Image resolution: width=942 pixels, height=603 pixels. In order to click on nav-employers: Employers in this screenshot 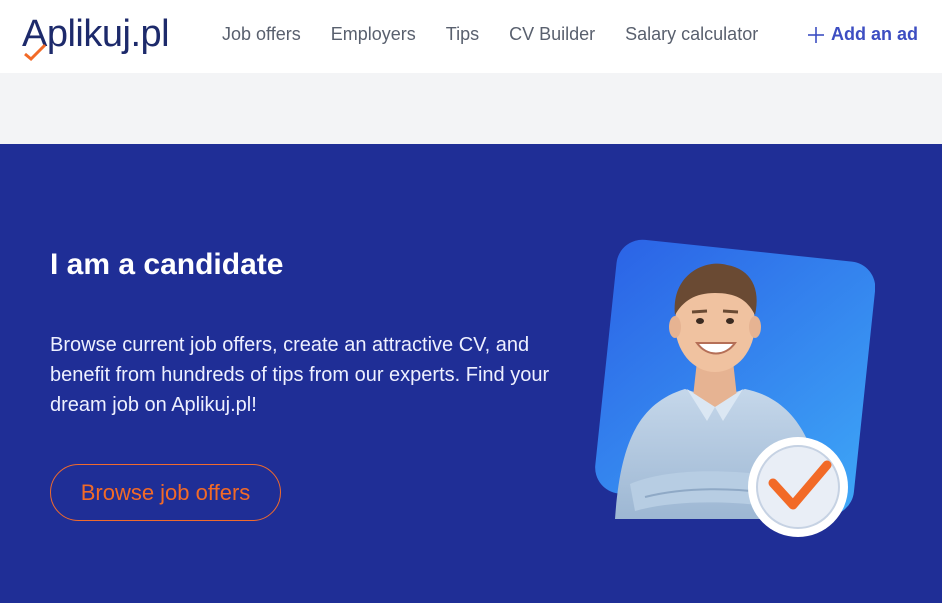, I will do `click(373, 34)`.